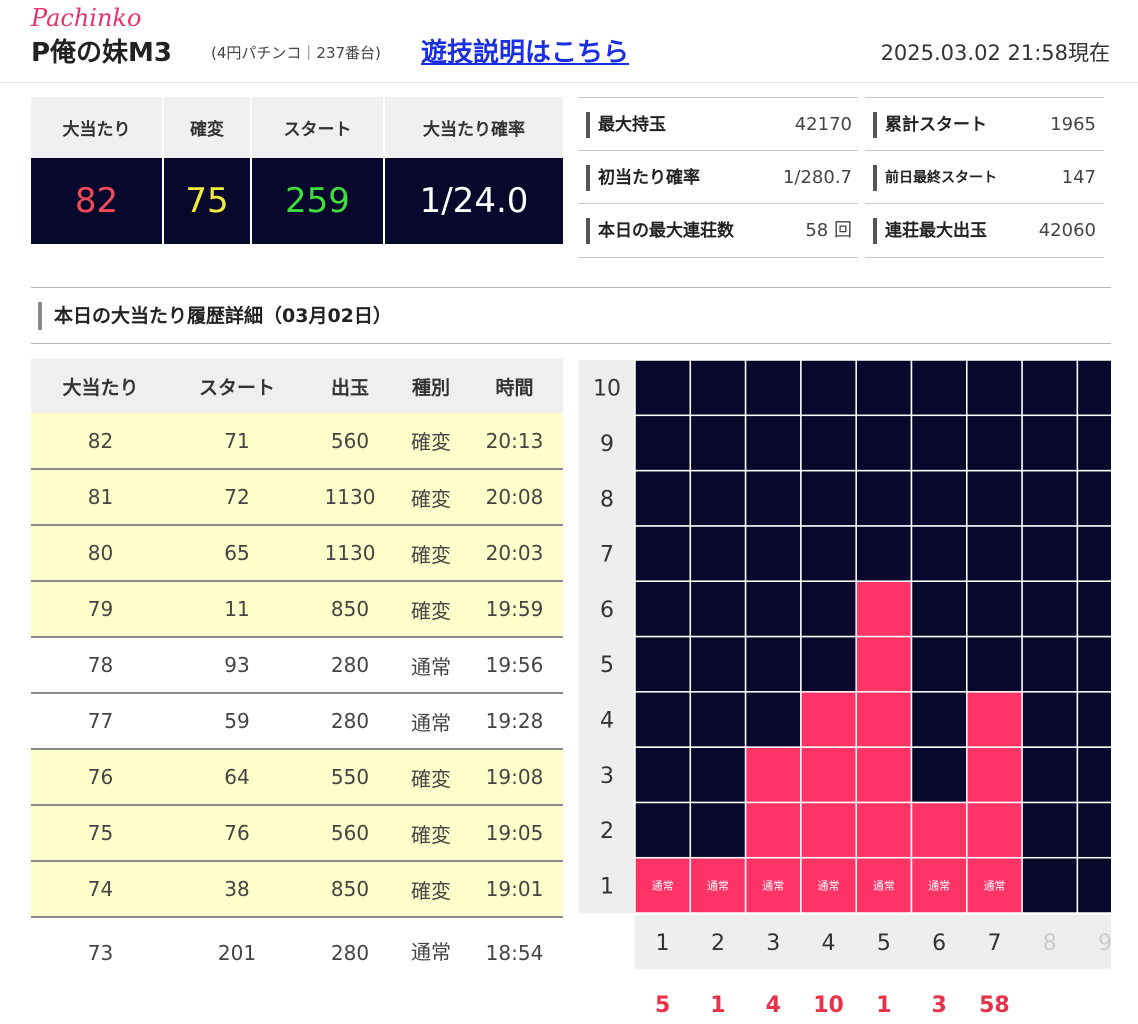 The width and height of the screenshot is (1138, 1024). What do you see at coordinates (1104, 943) in the screenshot?
I see `chart-x-label: 9` at bounding box center [1104, 943].